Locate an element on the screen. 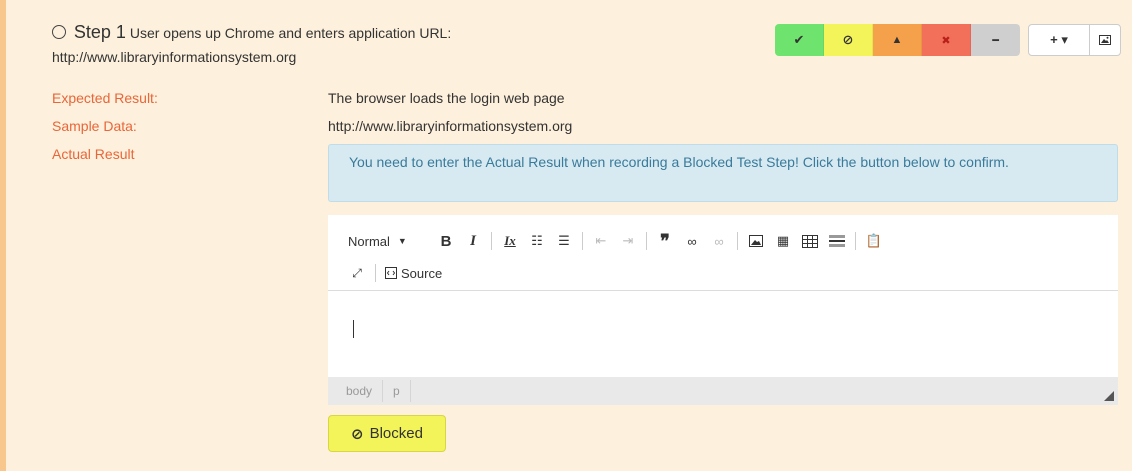  table-icon is located at coordinates (810, 241).